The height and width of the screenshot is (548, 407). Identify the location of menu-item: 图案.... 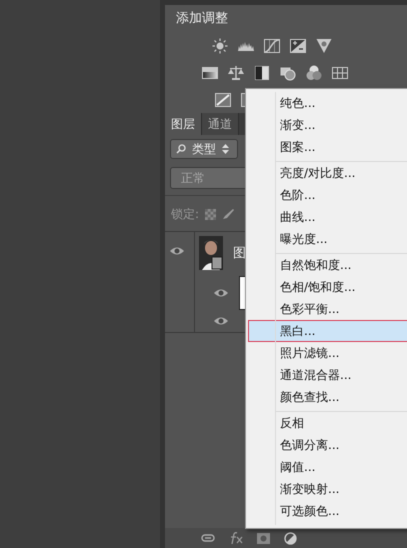
(327, 147).